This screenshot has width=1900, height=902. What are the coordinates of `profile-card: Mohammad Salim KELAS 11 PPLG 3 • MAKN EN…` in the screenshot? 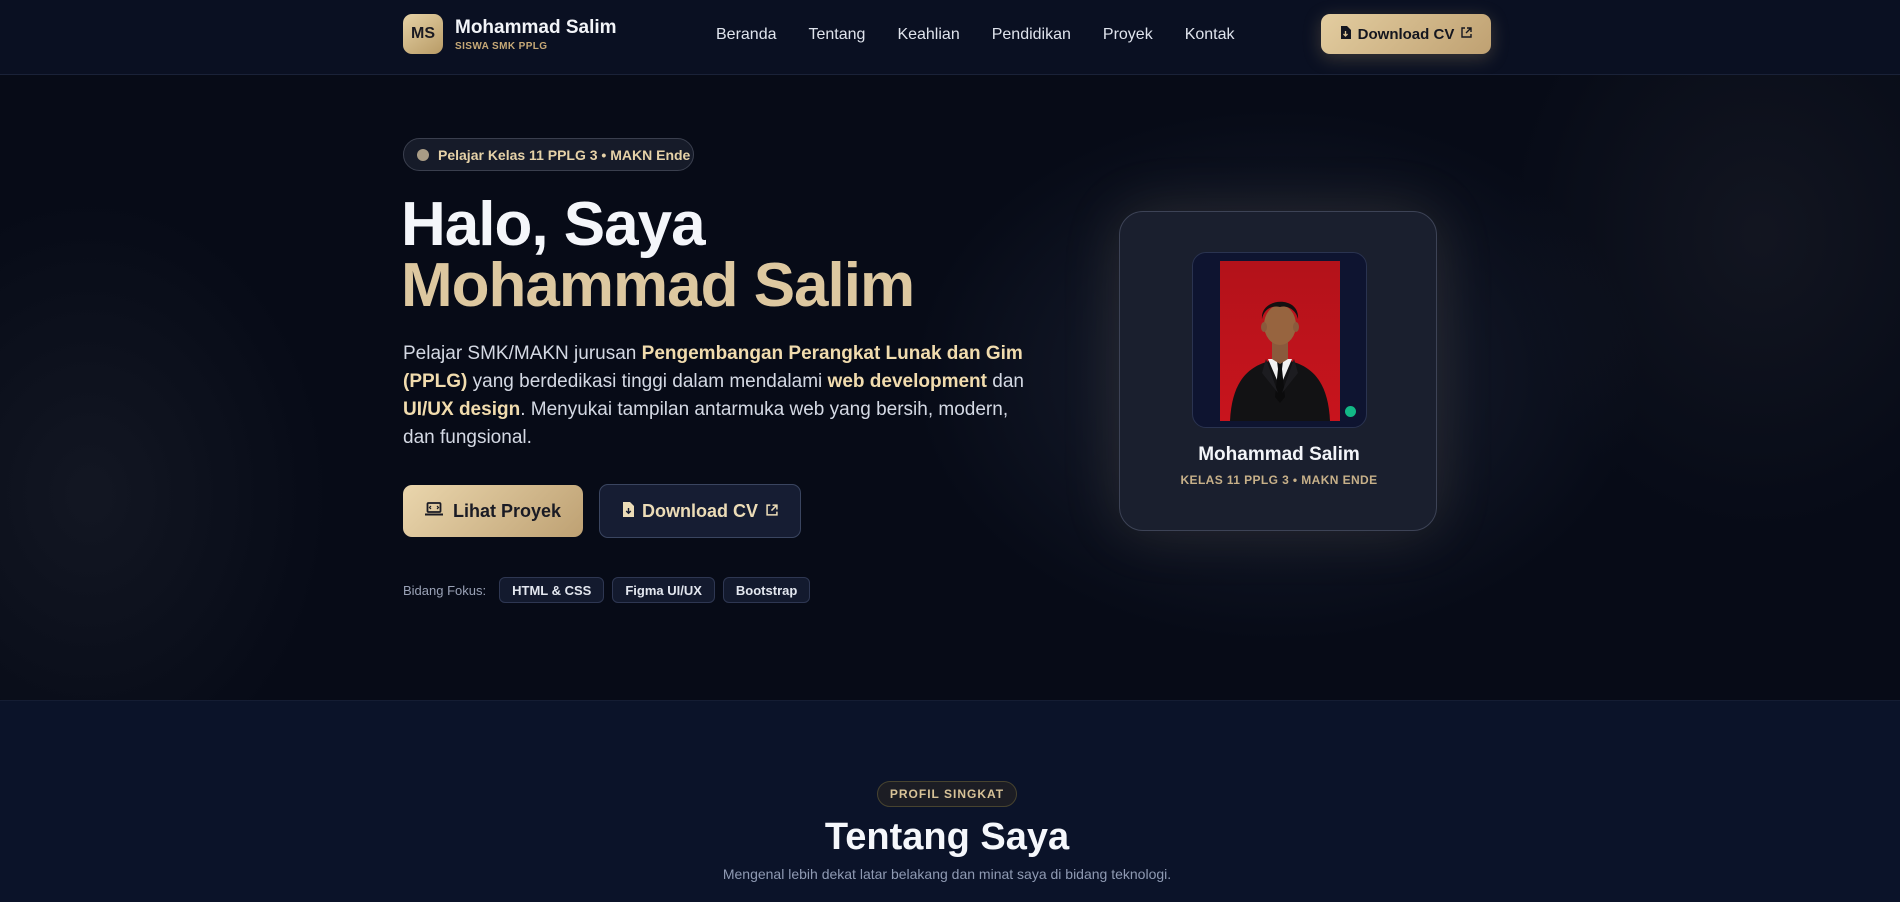 It's located at (1278, 371).